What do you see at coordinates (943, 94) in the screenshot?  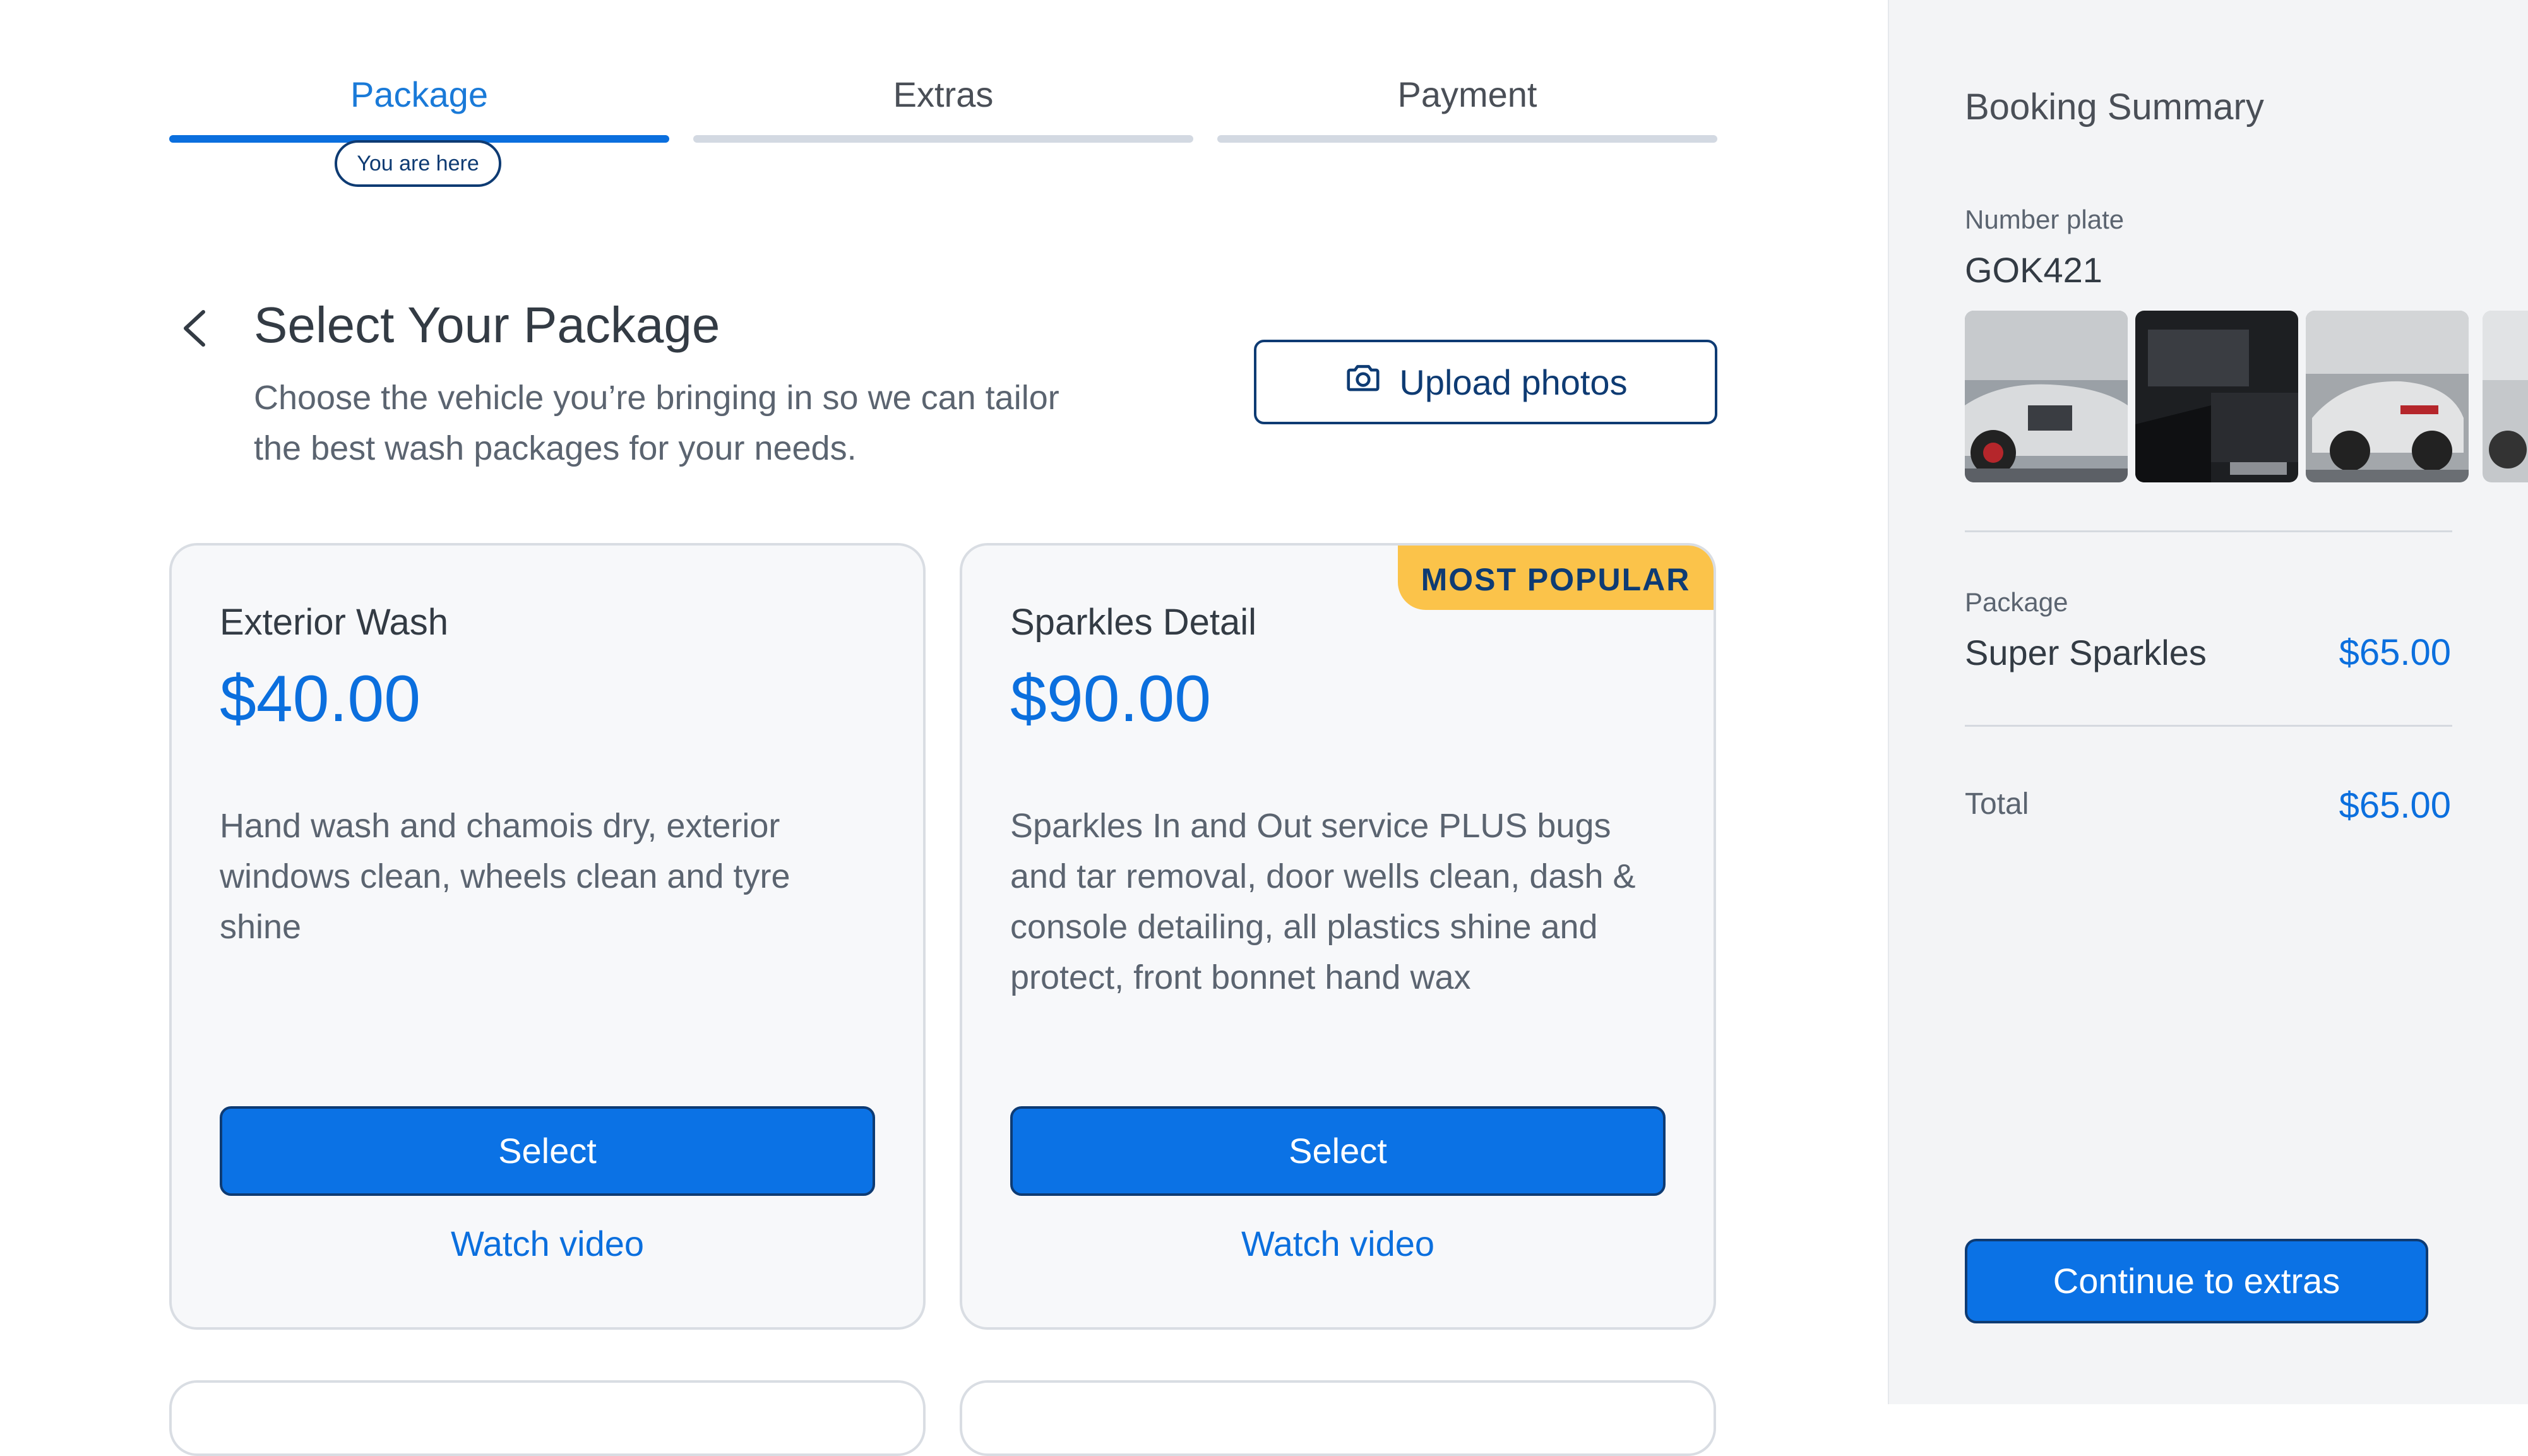 I see `step-extras-label: Extras` at bounding box center [943, 94].